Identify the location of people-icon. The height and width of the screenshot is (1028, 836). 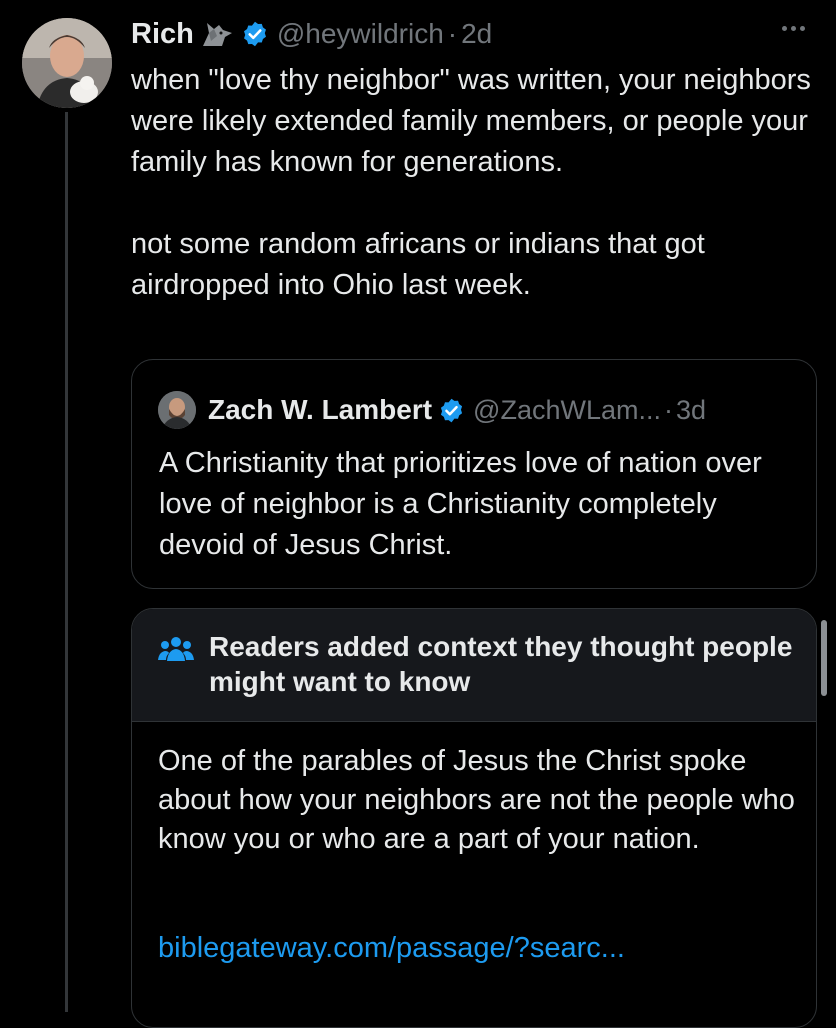
(176, 652).